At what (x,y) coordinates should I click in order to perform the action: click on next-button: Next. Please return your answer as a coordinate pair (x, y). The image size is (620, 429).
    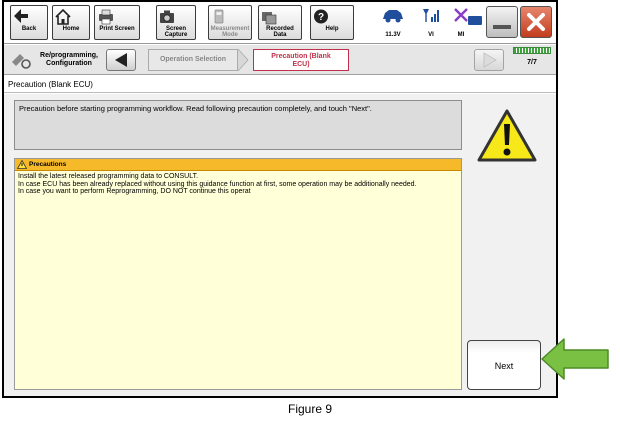
    Looking at the image, I should click on (504, 365).